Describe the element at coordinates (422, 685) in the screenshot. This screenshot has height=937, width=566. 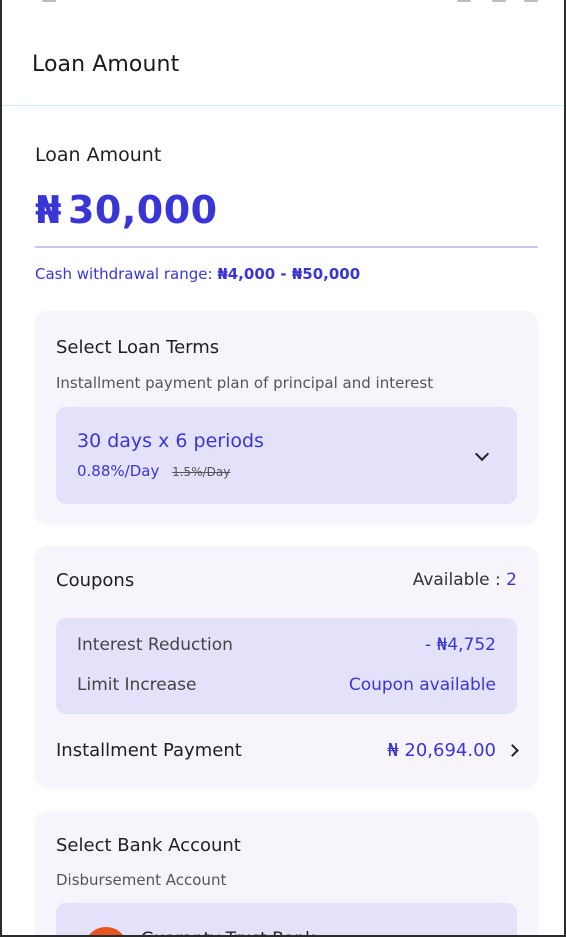
I see `coupon-row-value: Coupon available` at that location.